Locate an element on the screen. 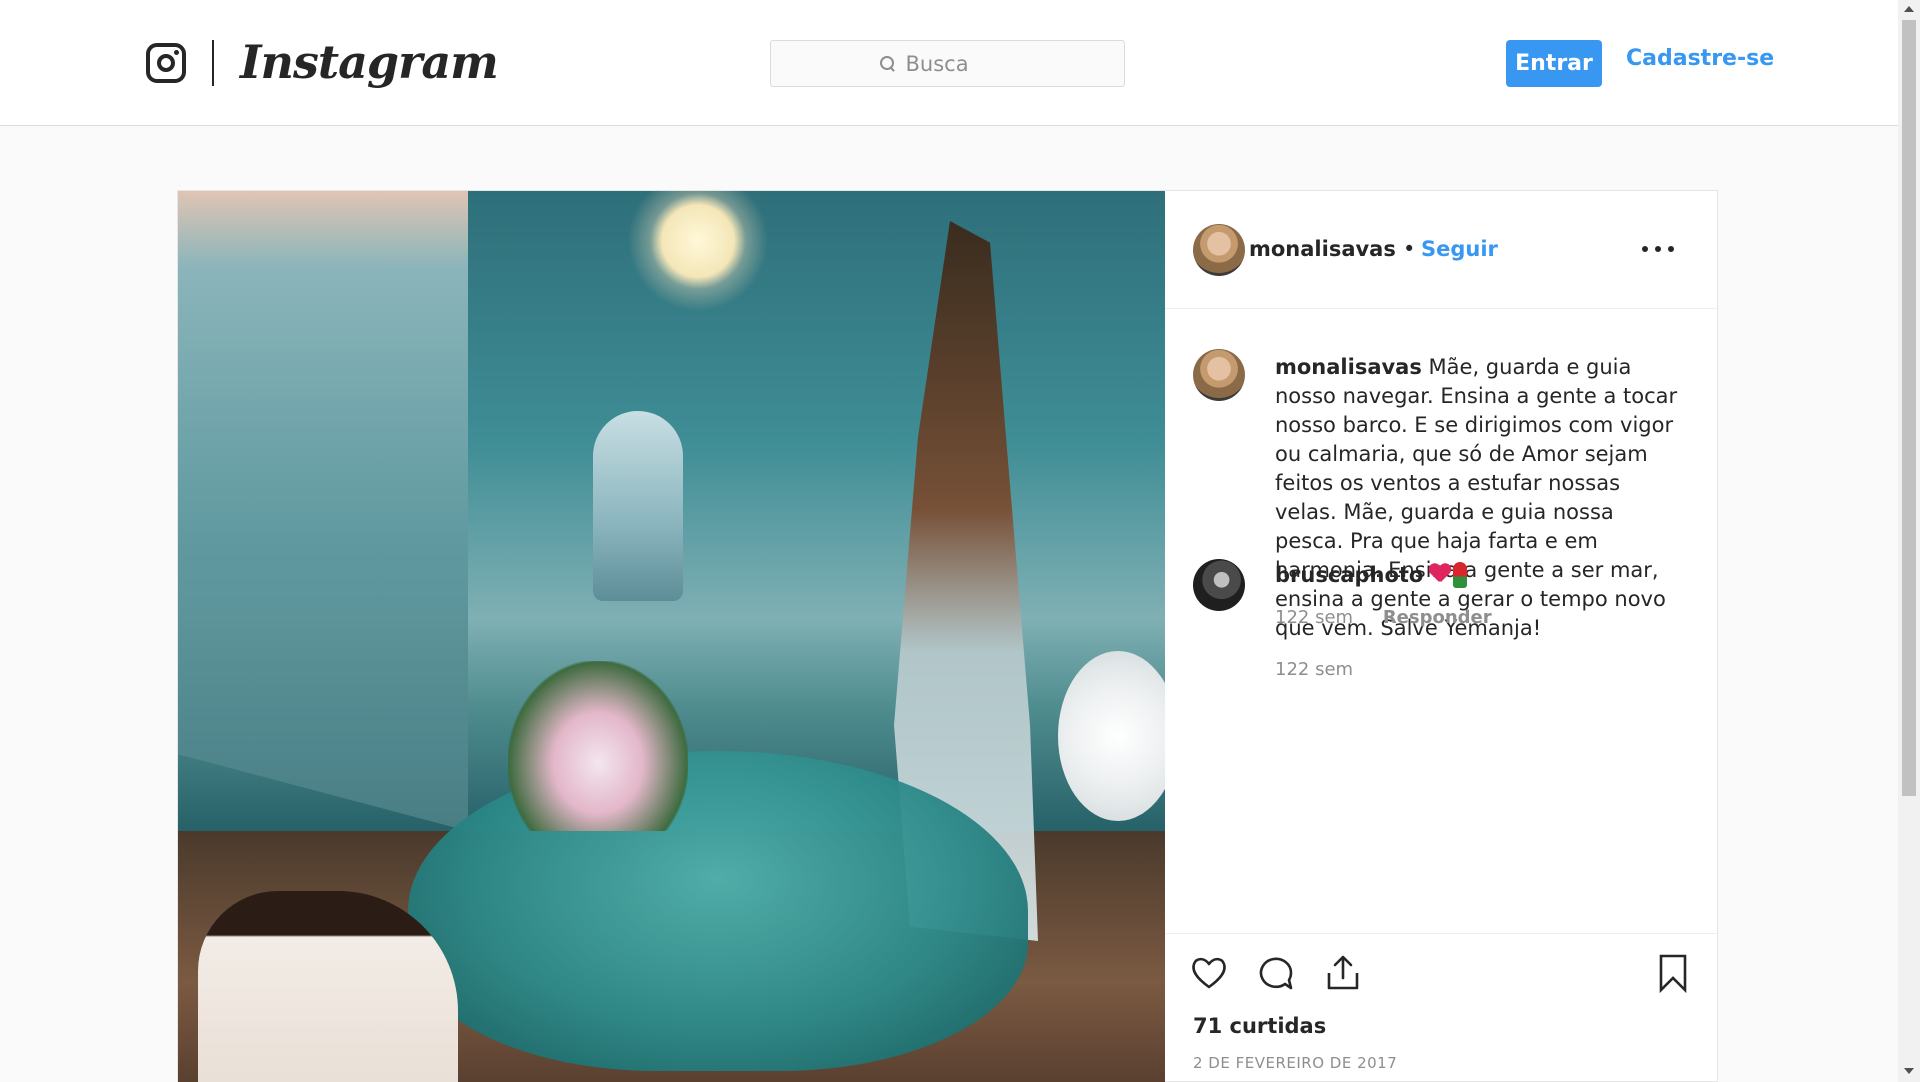 The height and width of the screenshot is (1082, 1920). top-navigation-bar: Instagram Entrar Cadastre-se is located at coordinates (949, 63).